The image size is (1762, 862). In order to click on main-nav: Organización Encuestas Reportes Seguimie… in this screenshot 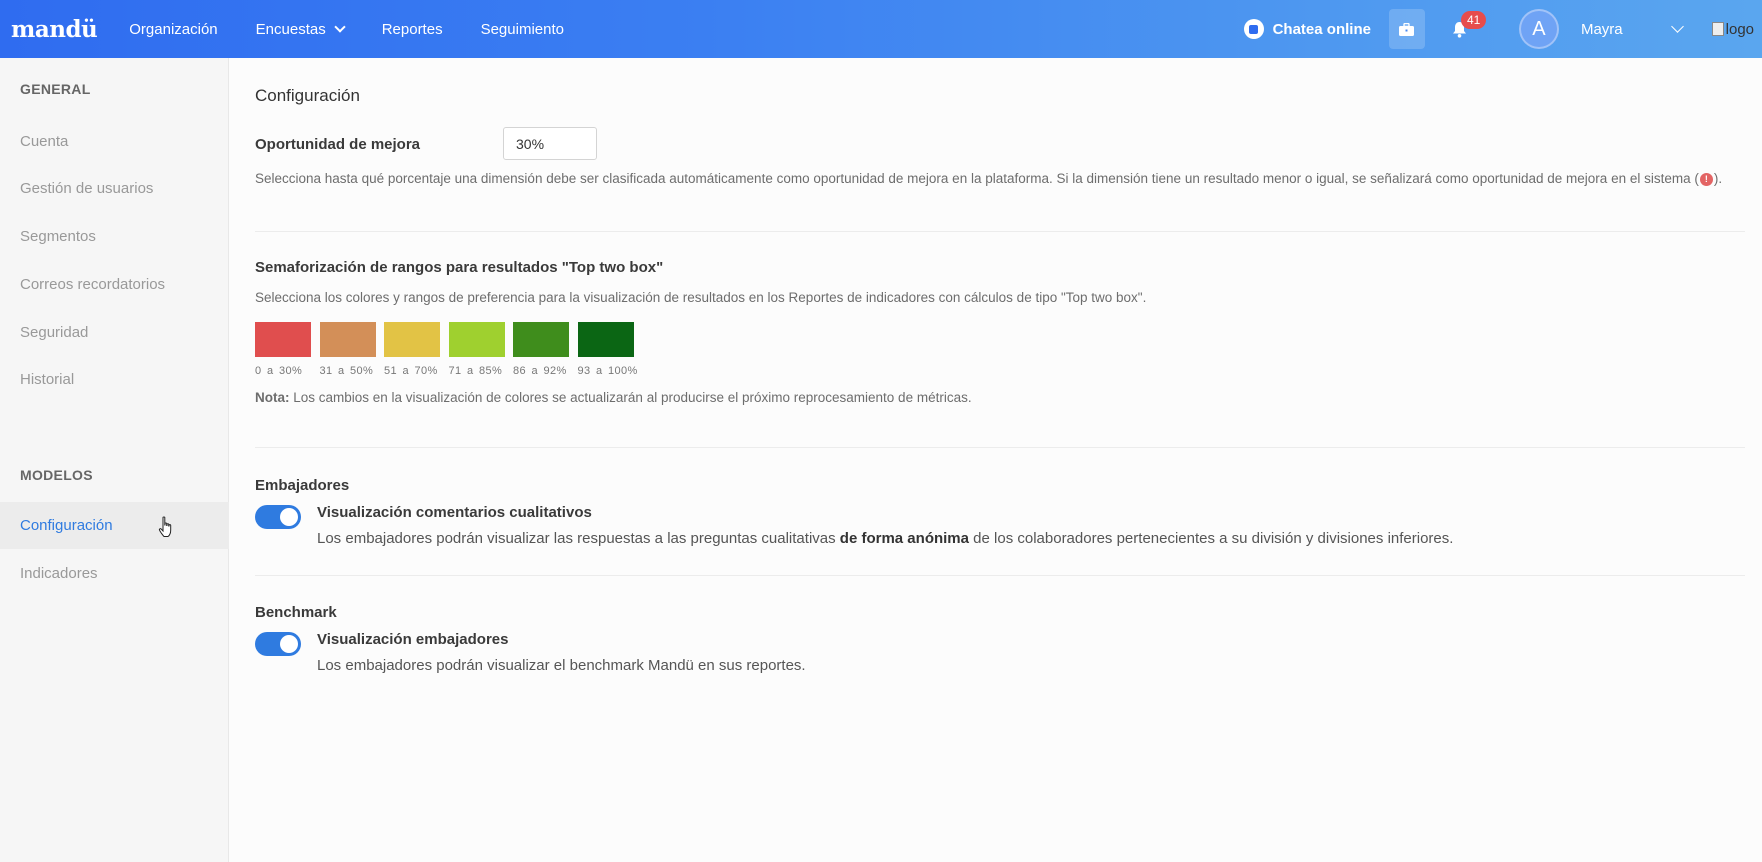, I will do `click(365, 29)`.